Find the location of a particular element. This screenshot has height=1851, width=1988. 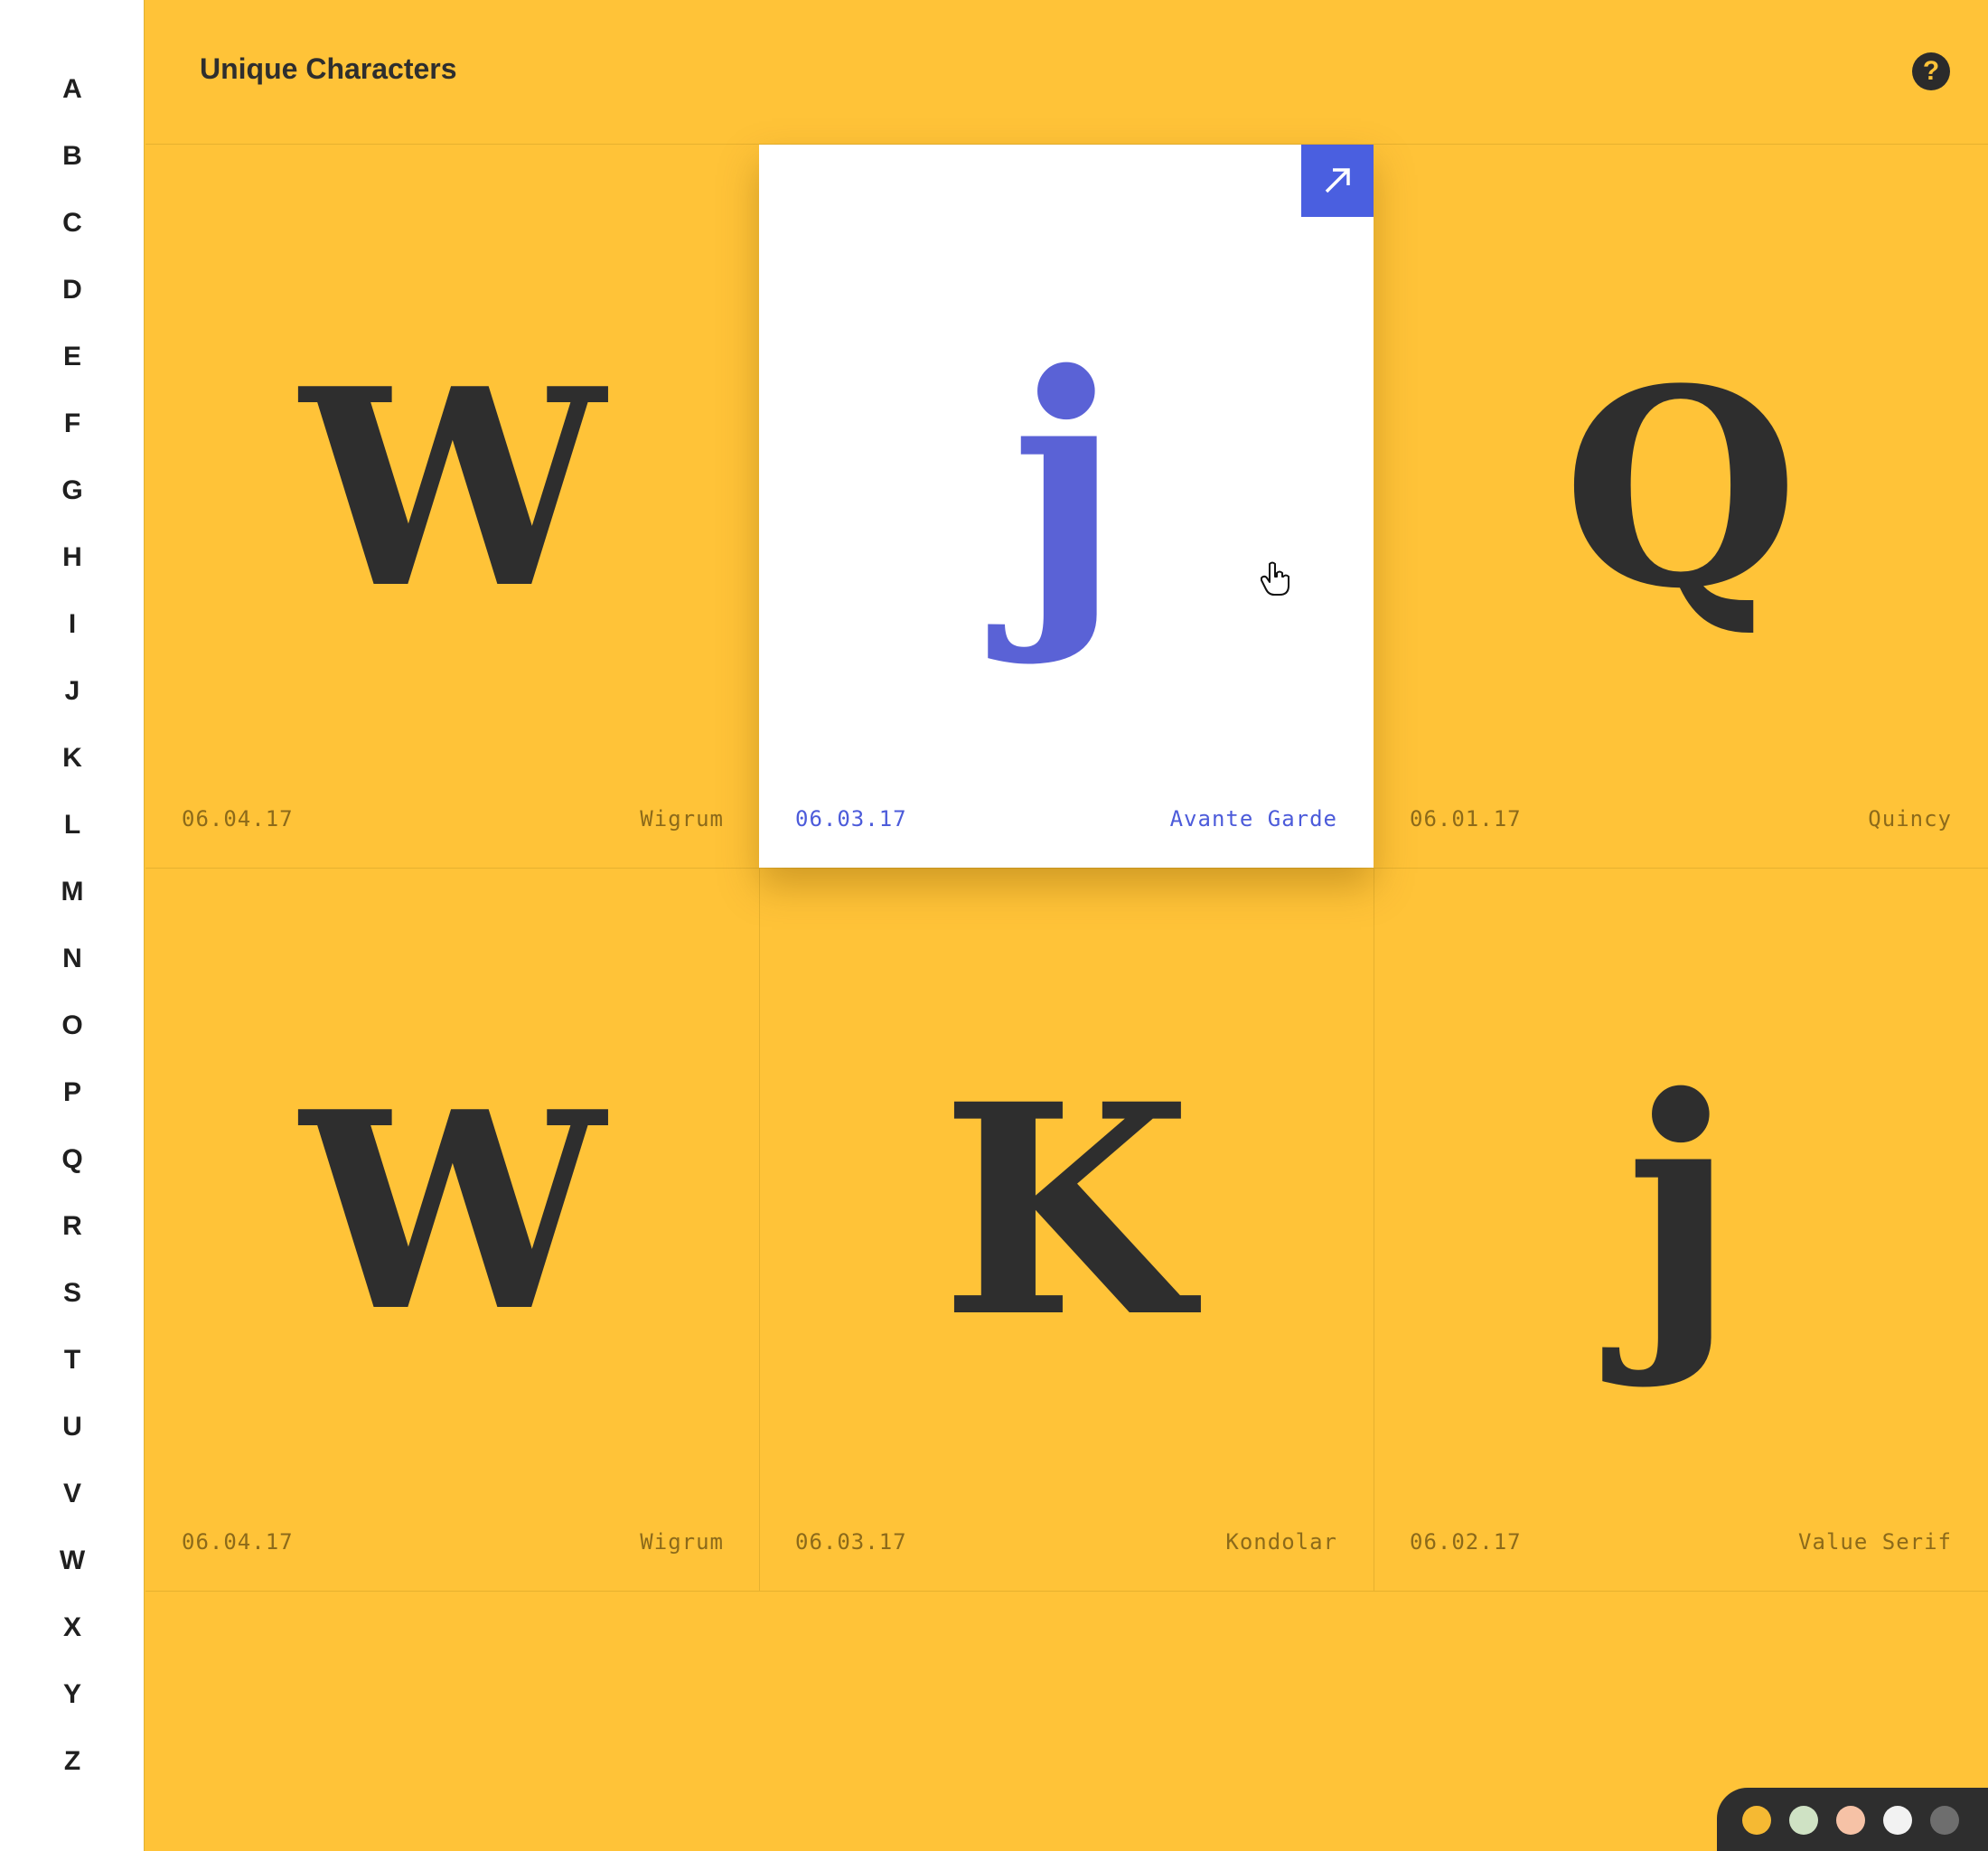

card-font-name: Kondolar is located at coordinates (1281, 1542).